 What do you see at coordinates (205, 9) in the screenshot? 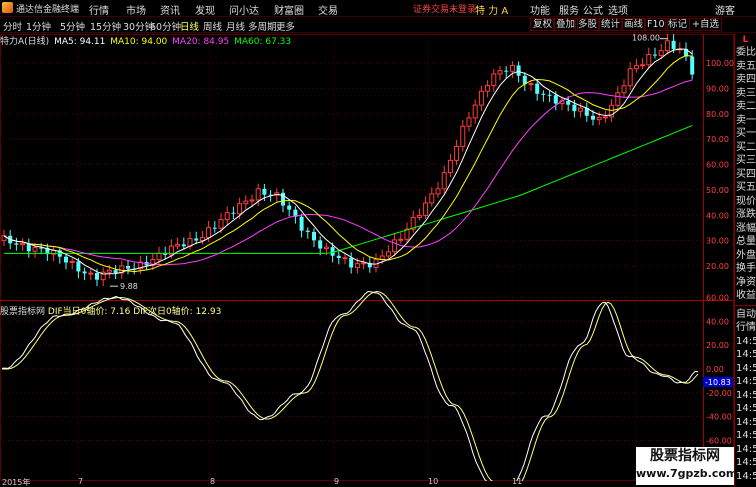
I see `menu-item-discover: 发现` at bounding box center [205, 9].